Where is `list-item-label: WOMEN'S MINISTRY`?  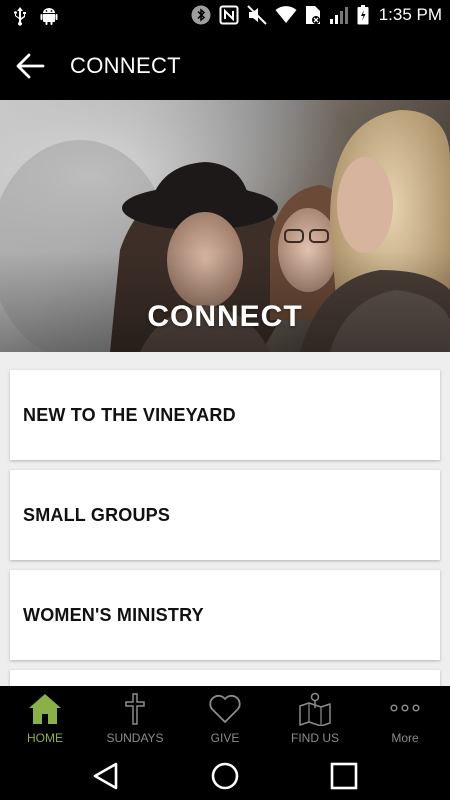 list-item-label: WOMEN'S MINISTRY is located at coordinates (113, 615).